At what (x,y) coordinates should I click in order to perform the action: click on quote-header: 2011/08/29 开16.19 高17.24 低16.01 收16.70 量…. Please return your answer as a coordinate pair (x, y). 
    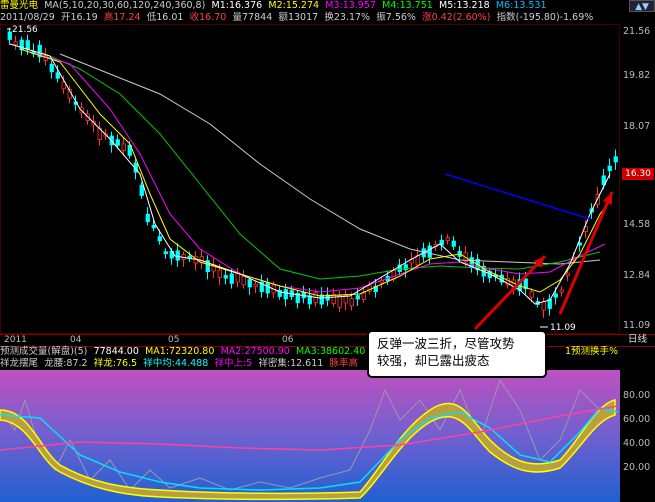
    Looking at the image, I should click on (327, 18).